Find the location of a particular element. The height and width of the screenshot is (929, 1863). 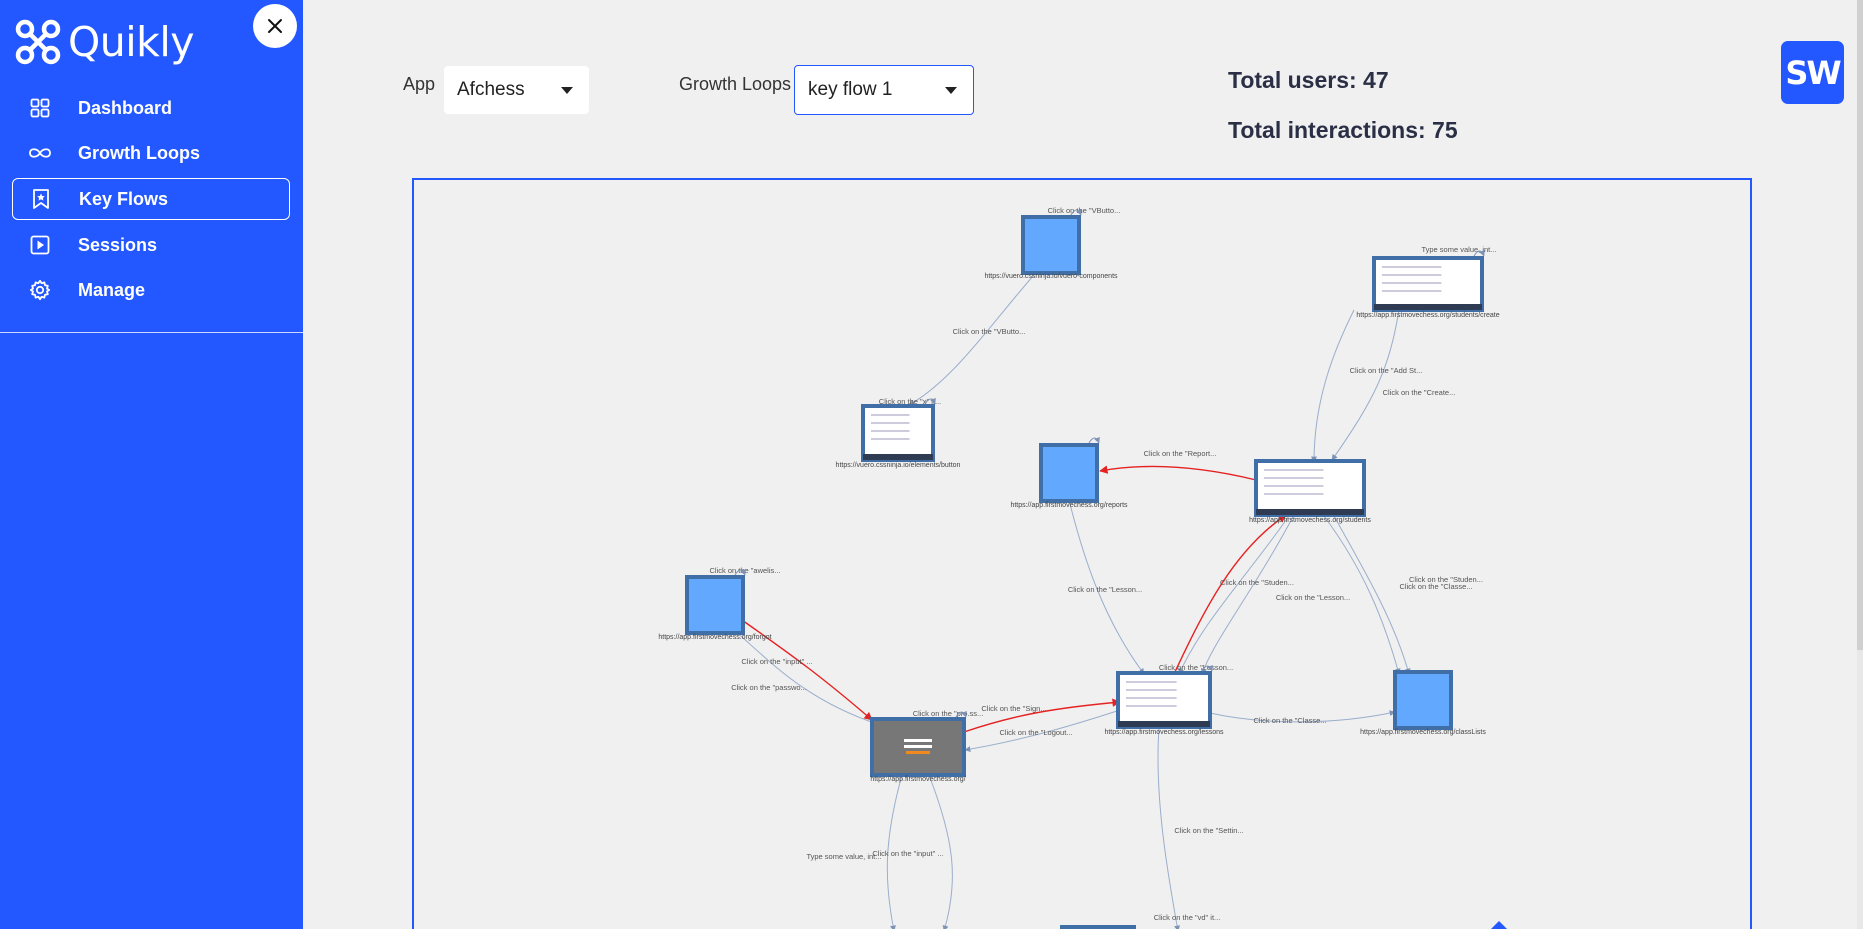

sidebar-item-manage: Manage is located at coordinates (151, 290).